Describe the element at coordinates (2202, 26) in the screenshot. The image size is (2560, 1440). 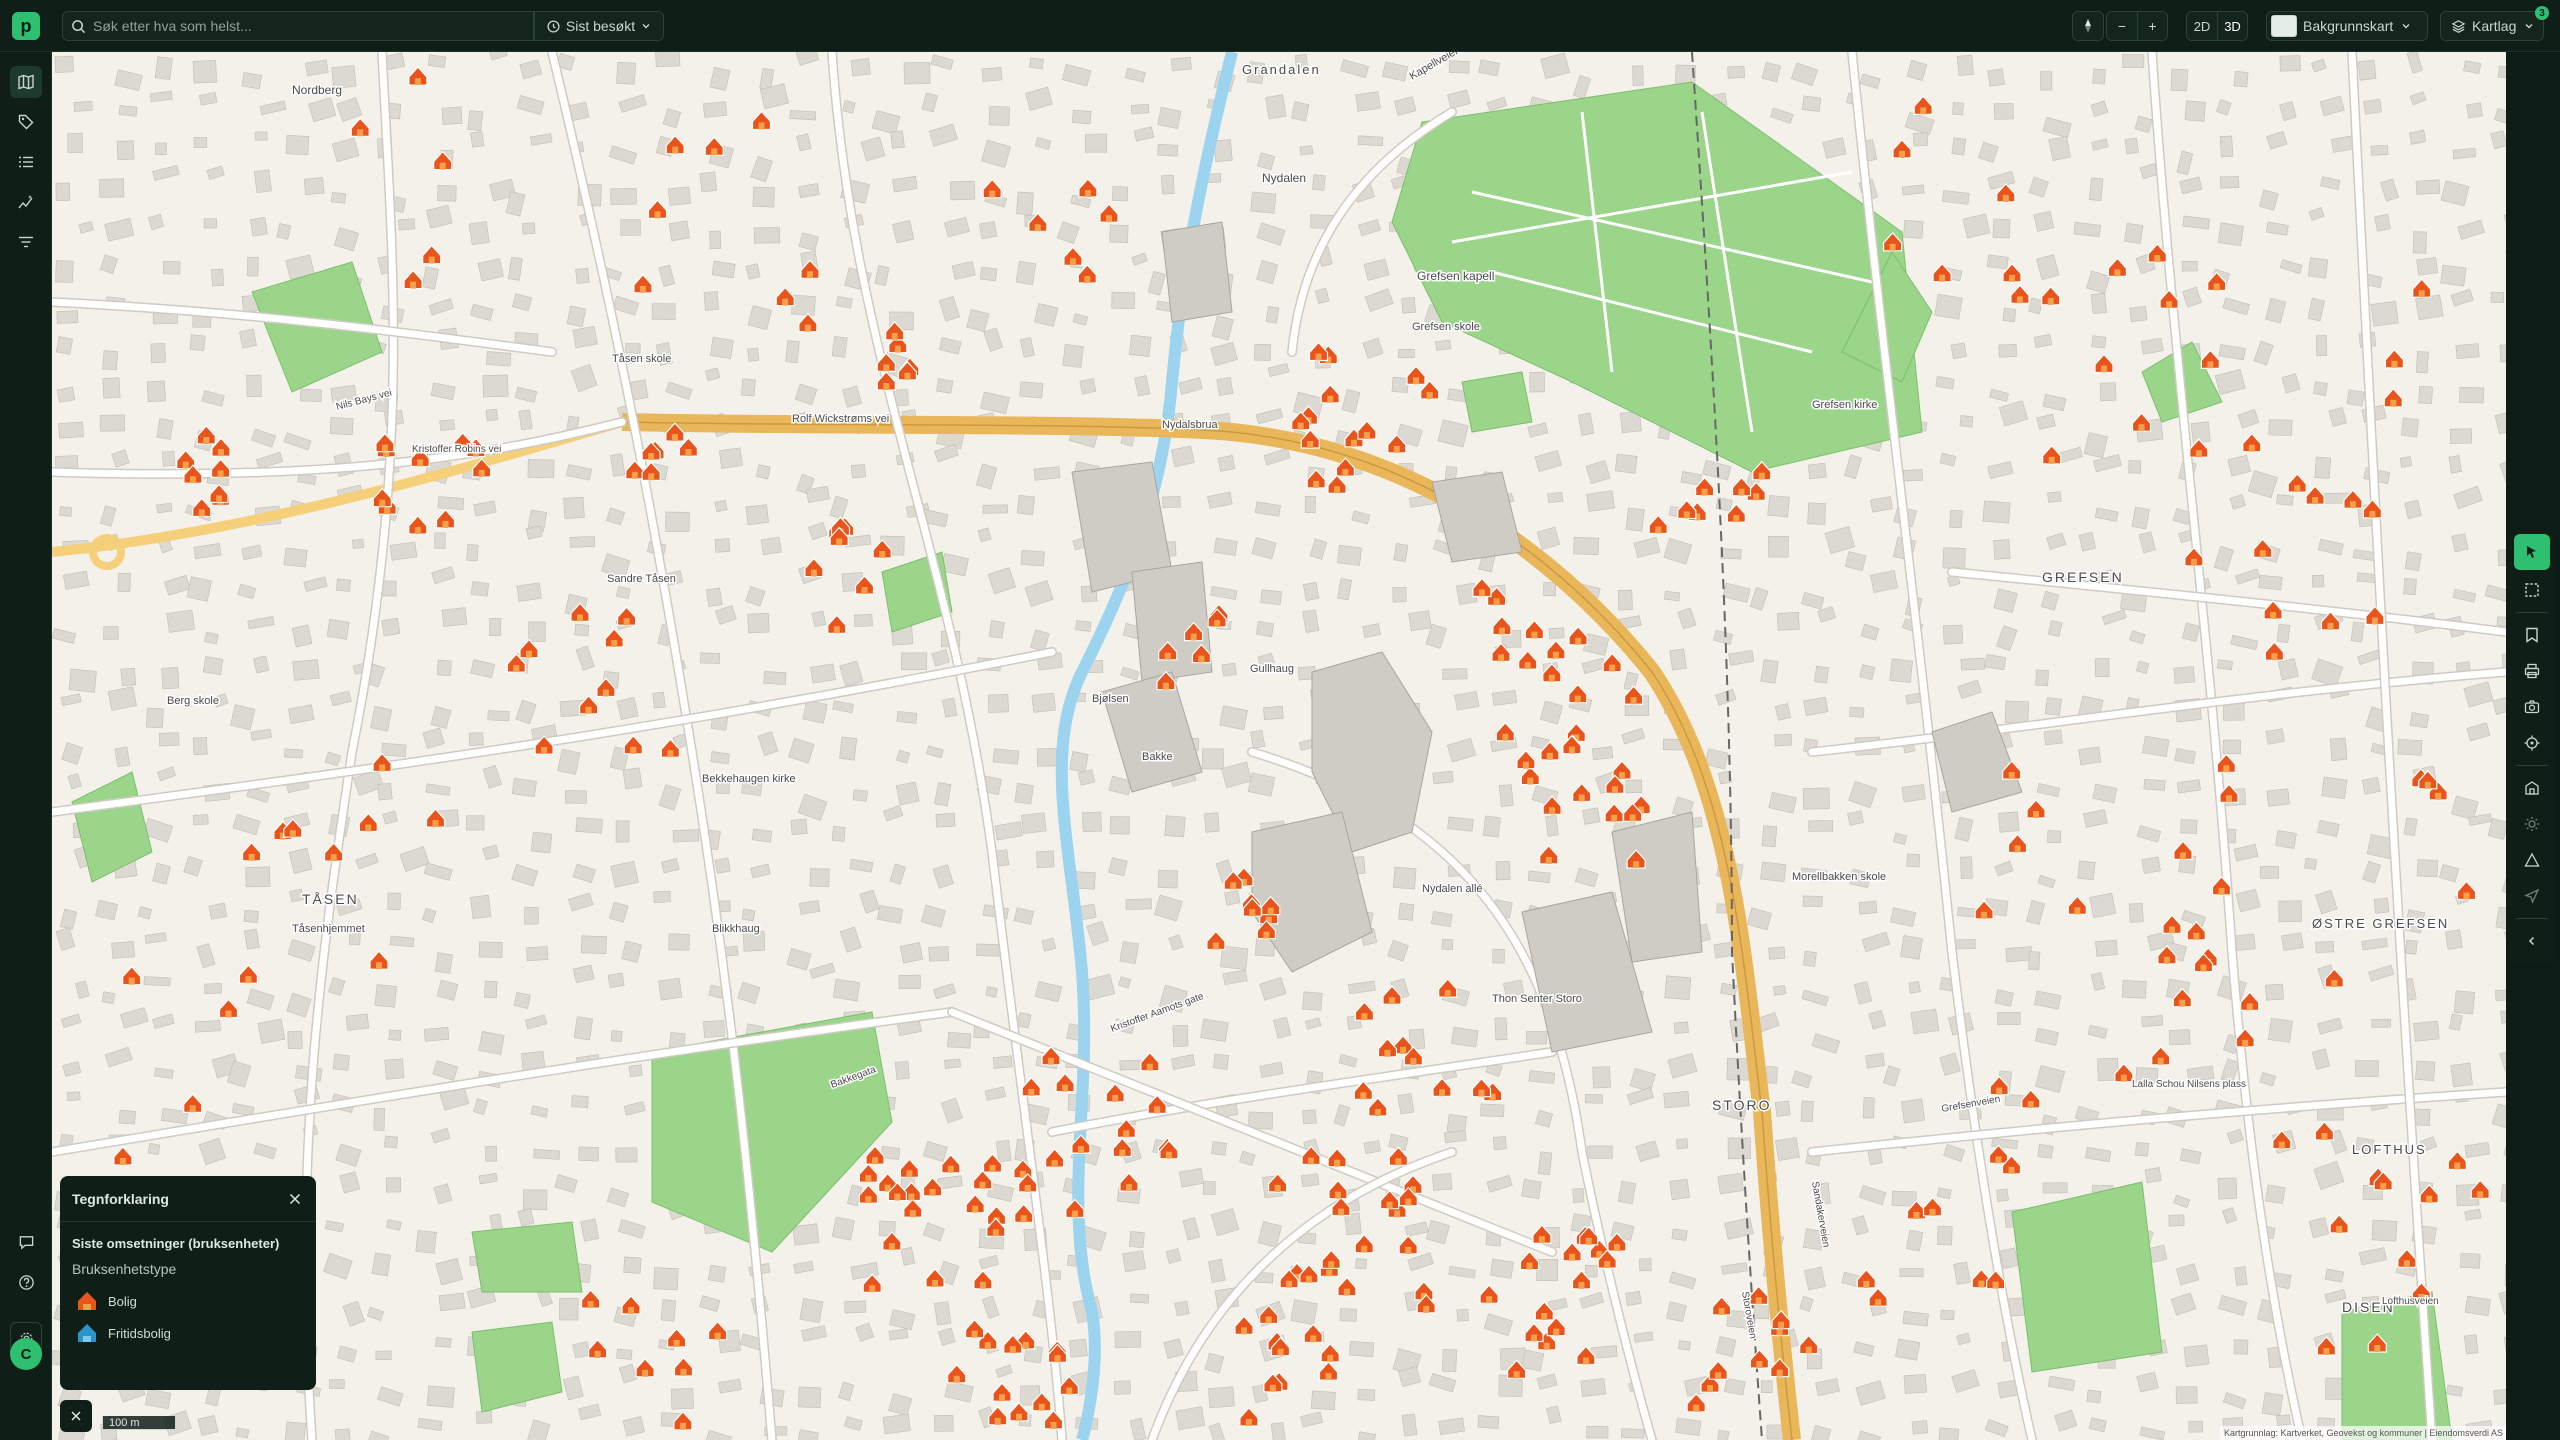
I see `mode-2d-button: 2D` at that location.